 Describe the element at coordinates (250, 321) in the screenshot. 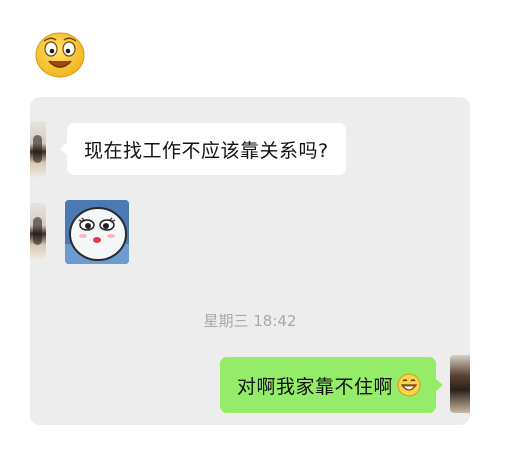

I see `message-timestamp: 星期三 18:42` at that location.